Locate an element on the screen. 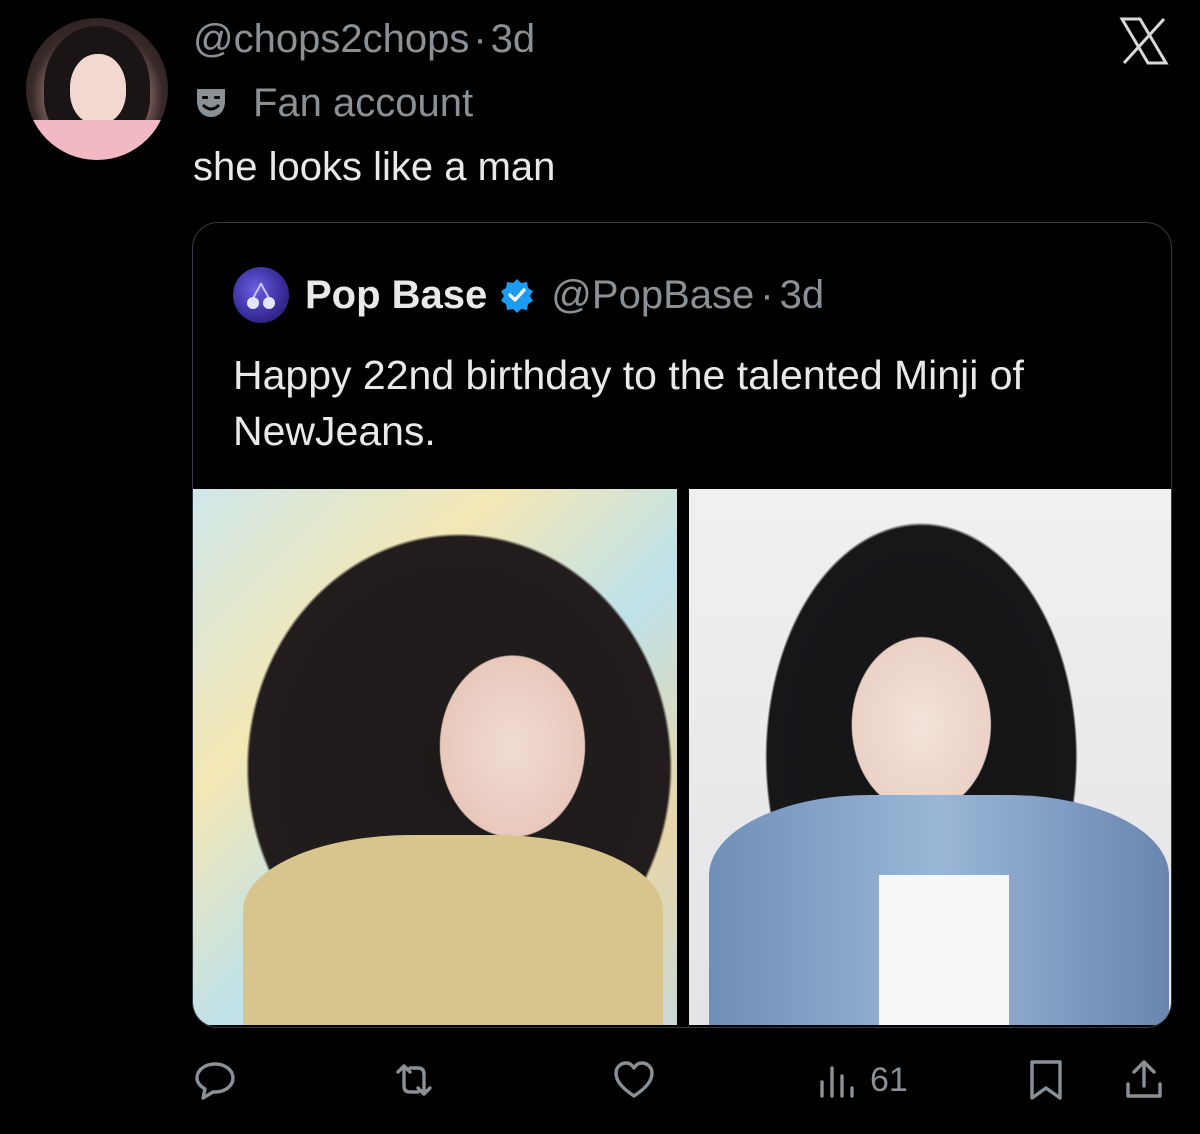 Image resolution: width=1200 pixels, height=1134 pixels. like-button is located at coordinates (634, 1080).